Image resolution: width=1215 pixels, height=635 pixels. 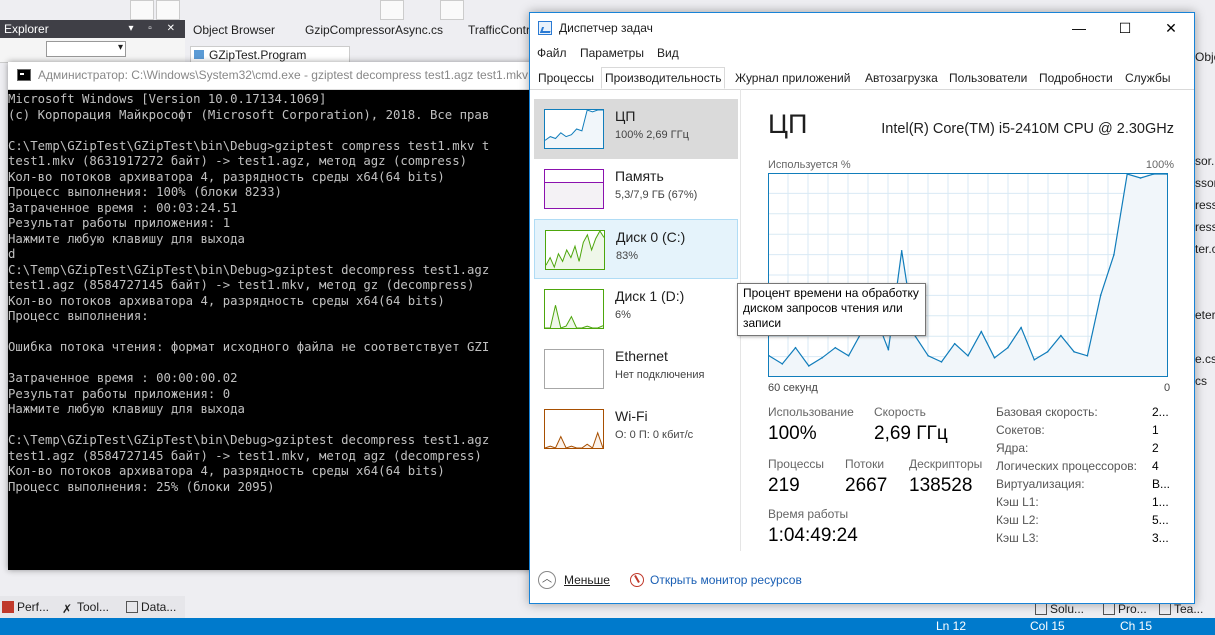 I want to click on menu-file: Файл, so click(x=552, y=53).